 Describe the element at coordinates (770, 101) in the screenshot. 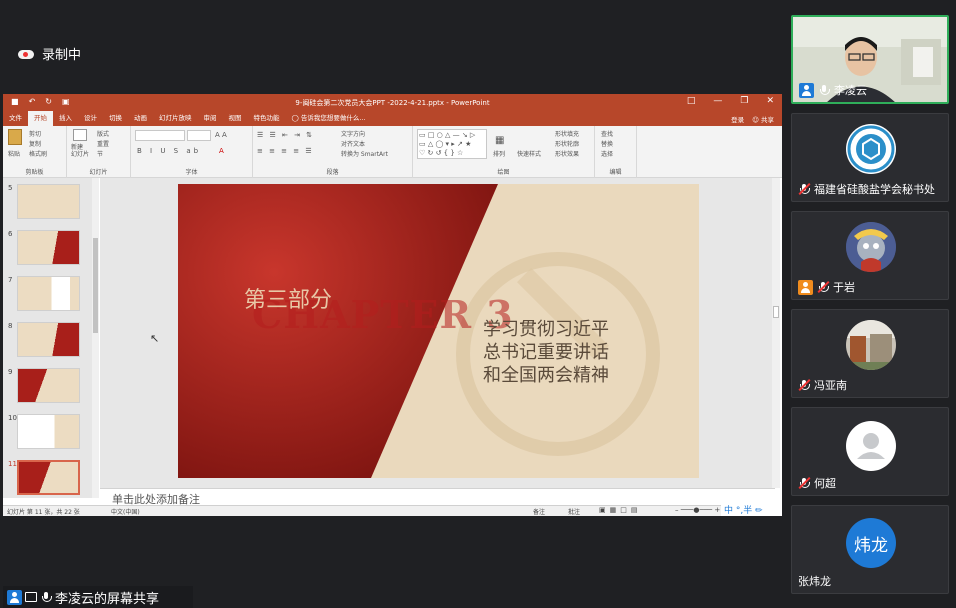

I see `close-icon: ✕` at that location.